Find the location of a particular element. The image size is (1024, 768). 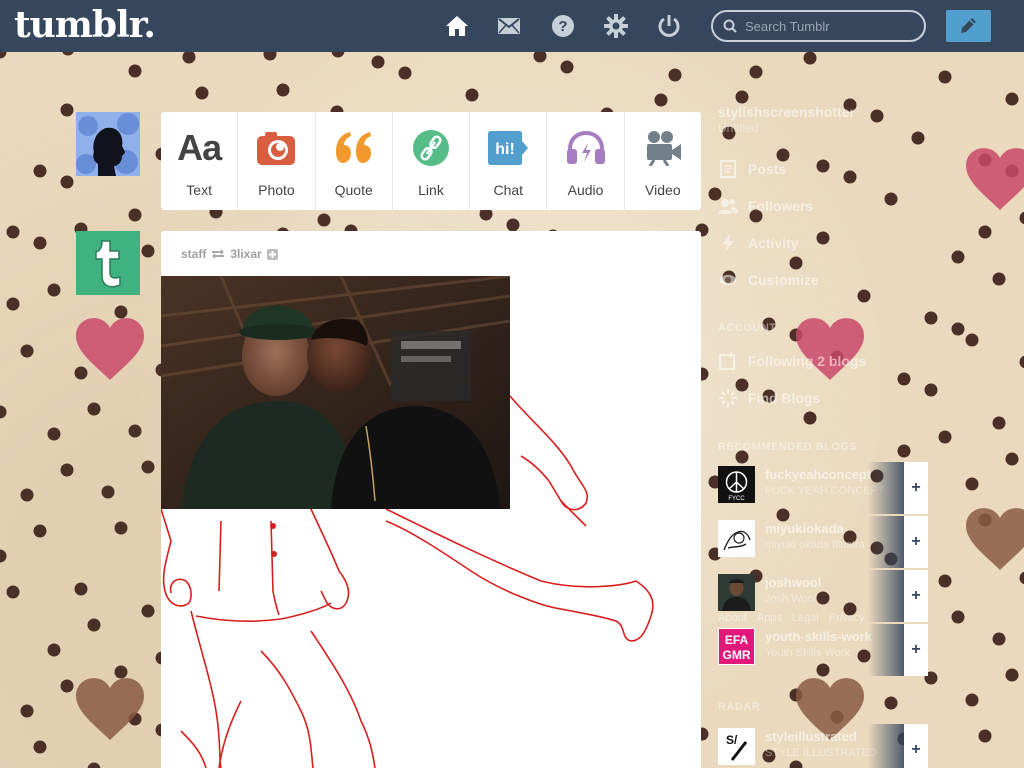

blog-thumbnail is located at coordinates (736, 592).